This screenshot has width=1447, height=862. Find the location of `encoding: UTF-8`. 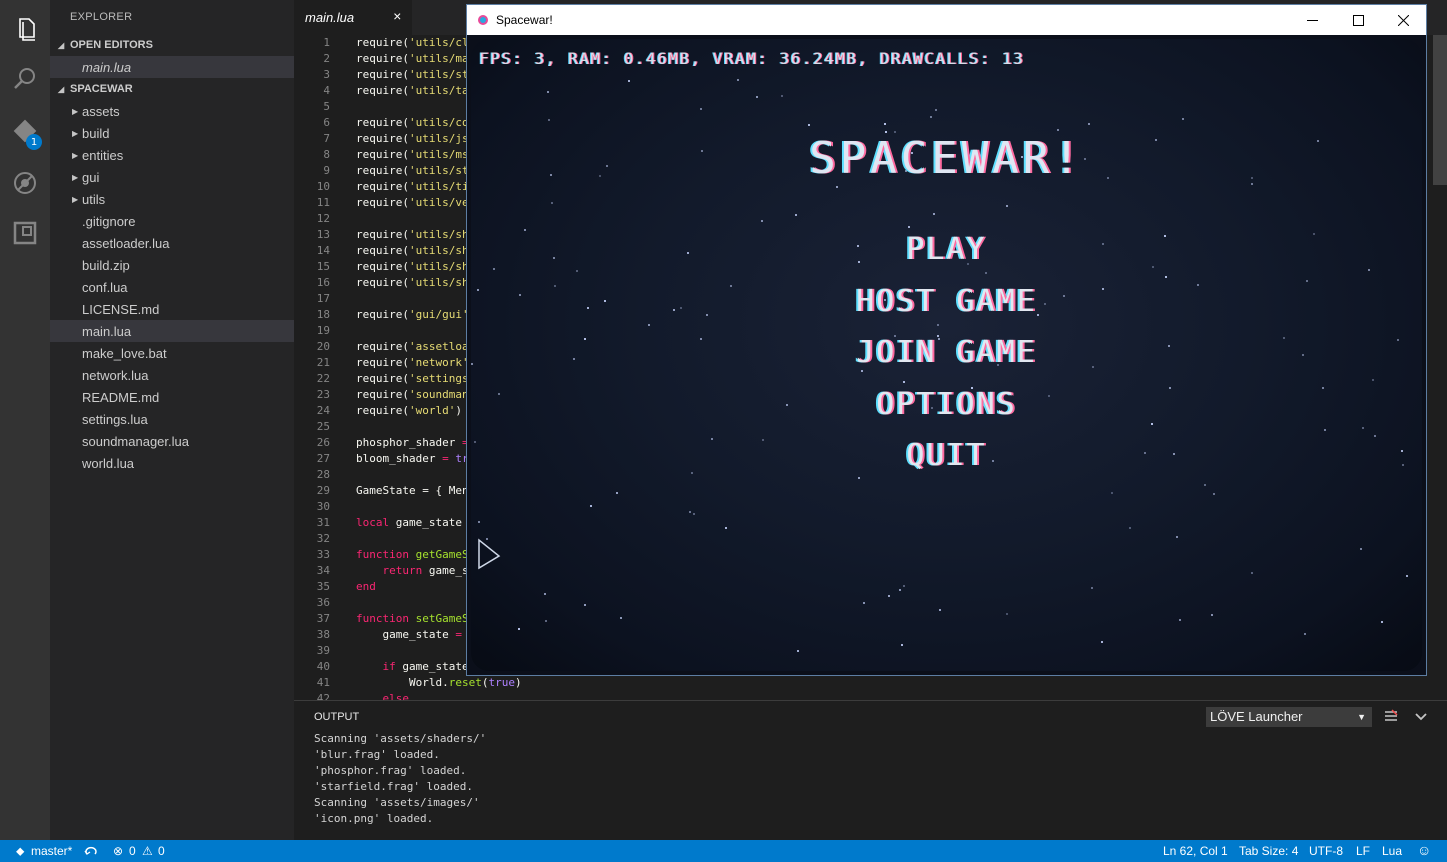

encoding: UTF-8 is located at coordinates (1326, 851).